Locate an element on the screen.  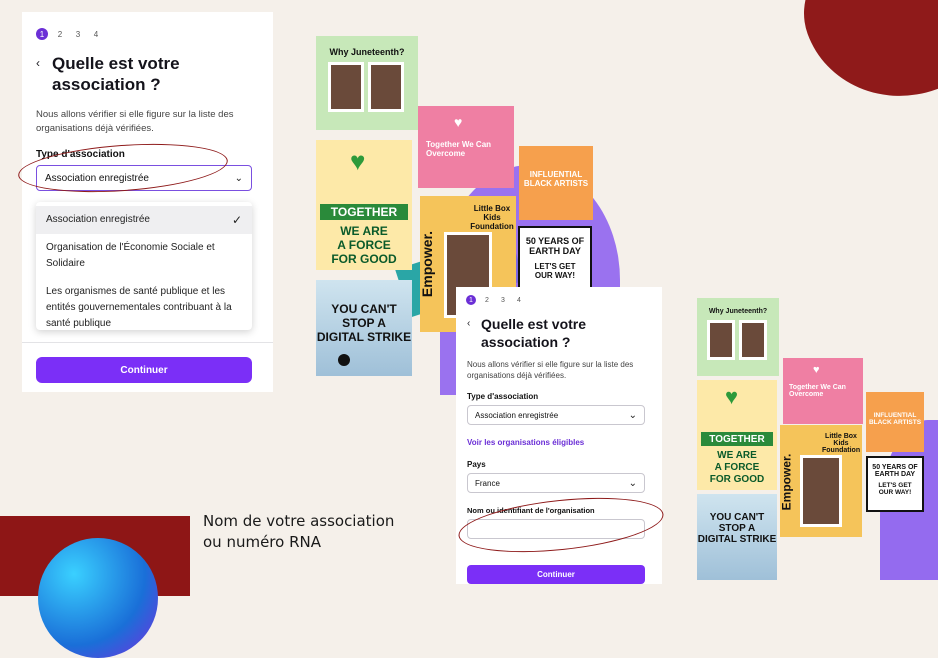
type-label: Type d'association is located at coordinates (503, 396).